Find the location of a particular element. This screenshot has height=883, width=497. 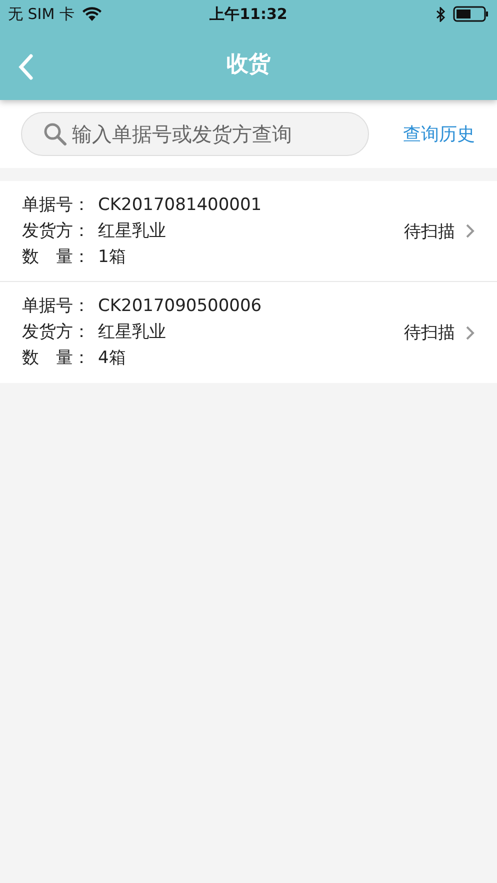

page-title: 收货 is located at coordinates (248, 65).